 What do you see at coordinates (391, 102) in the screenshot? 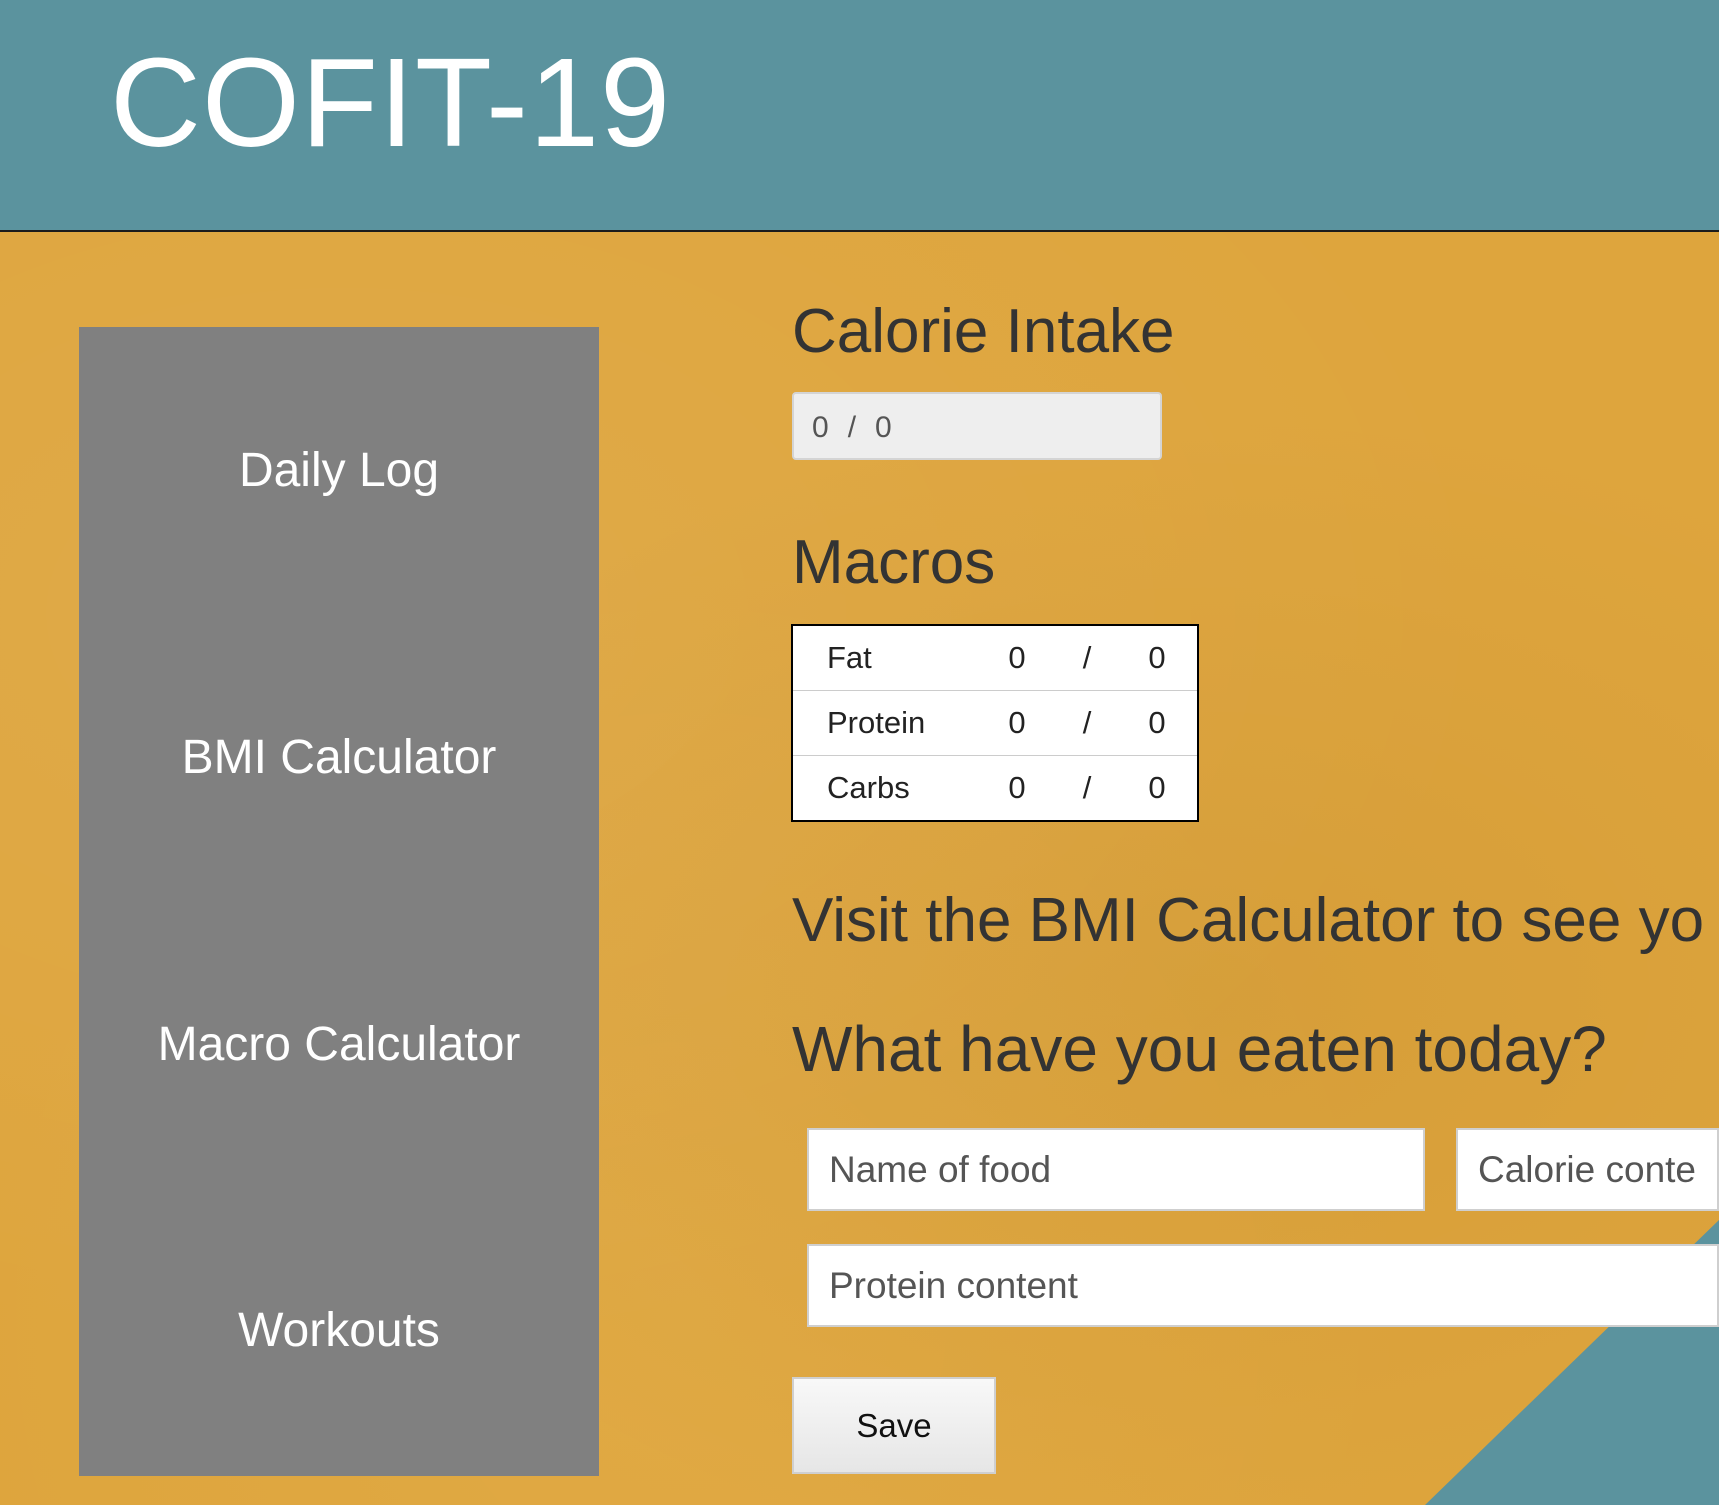
I see `site-title: COFIT-19` at bounding box center [391, 102].